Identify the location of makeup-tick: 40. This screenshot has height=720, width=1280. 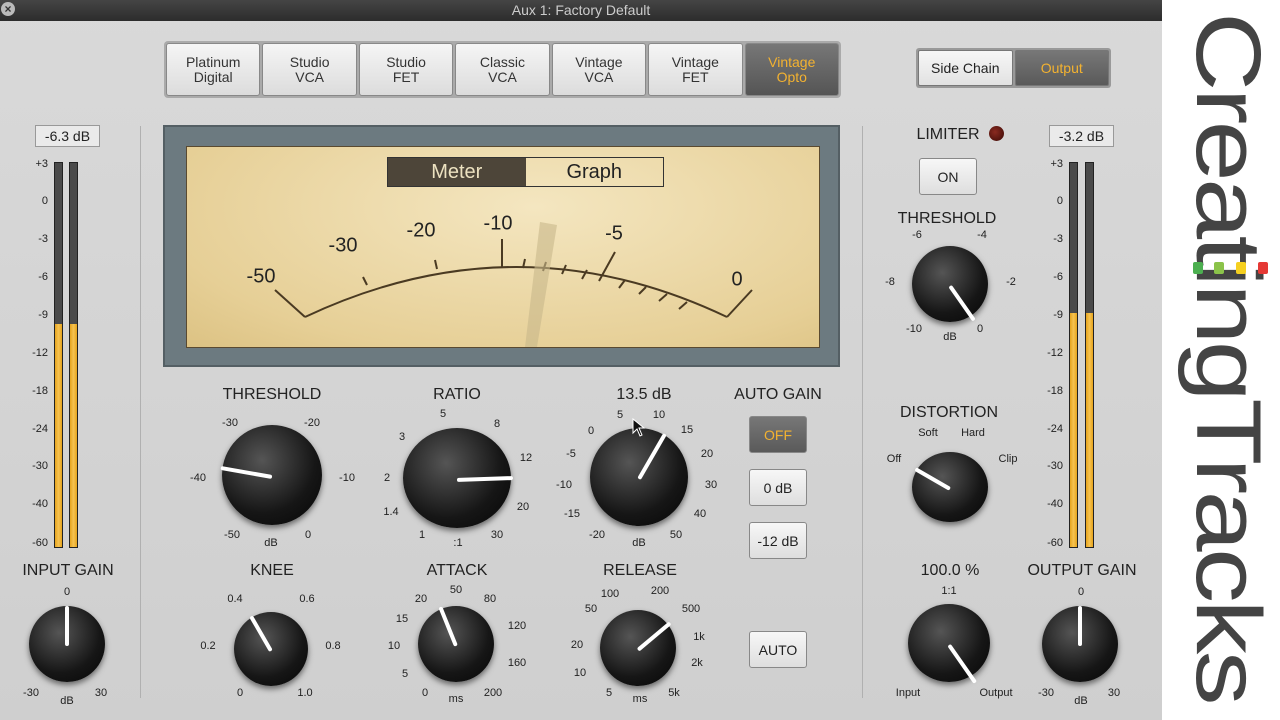
(700, 514).